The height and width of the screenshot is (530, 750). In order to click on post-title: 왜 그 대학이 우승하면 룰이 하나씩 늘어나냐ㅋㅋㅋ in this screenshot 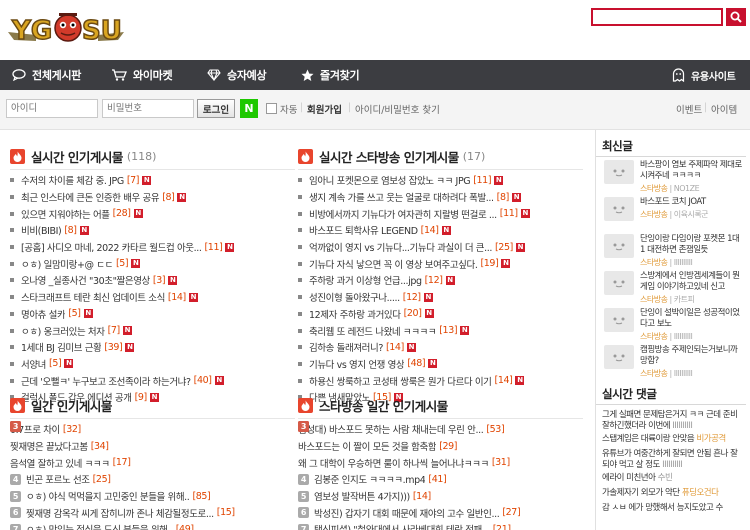, I will do `click(393, 463)`.